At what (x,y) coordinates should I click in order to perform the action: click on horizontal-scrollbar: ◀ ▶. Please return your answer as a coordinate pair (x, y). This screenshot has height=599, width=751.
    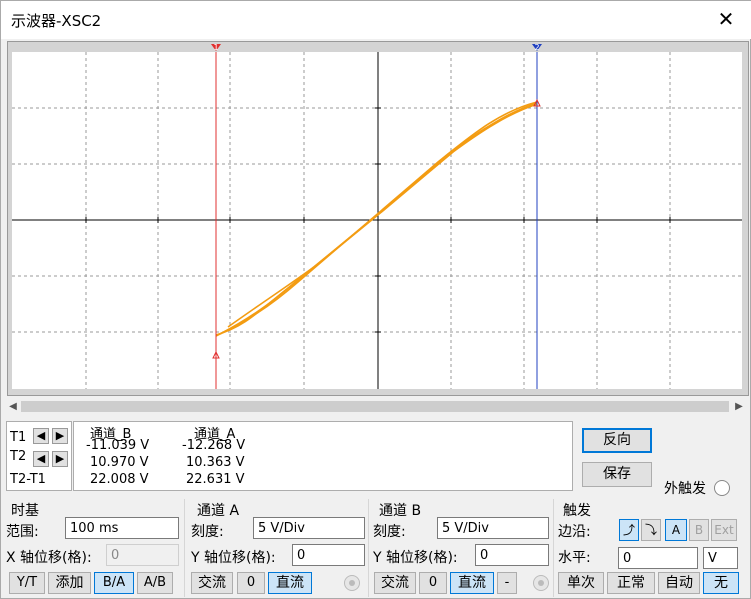
    Looking at the image, I should click on (376, 406).